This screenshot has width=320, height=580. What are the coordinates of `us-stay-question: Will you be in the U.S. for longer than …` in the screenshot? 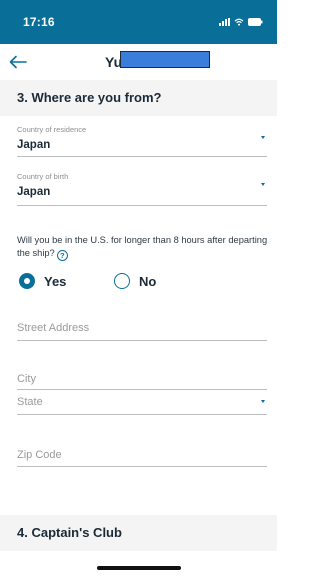 It's located at (144, 247).